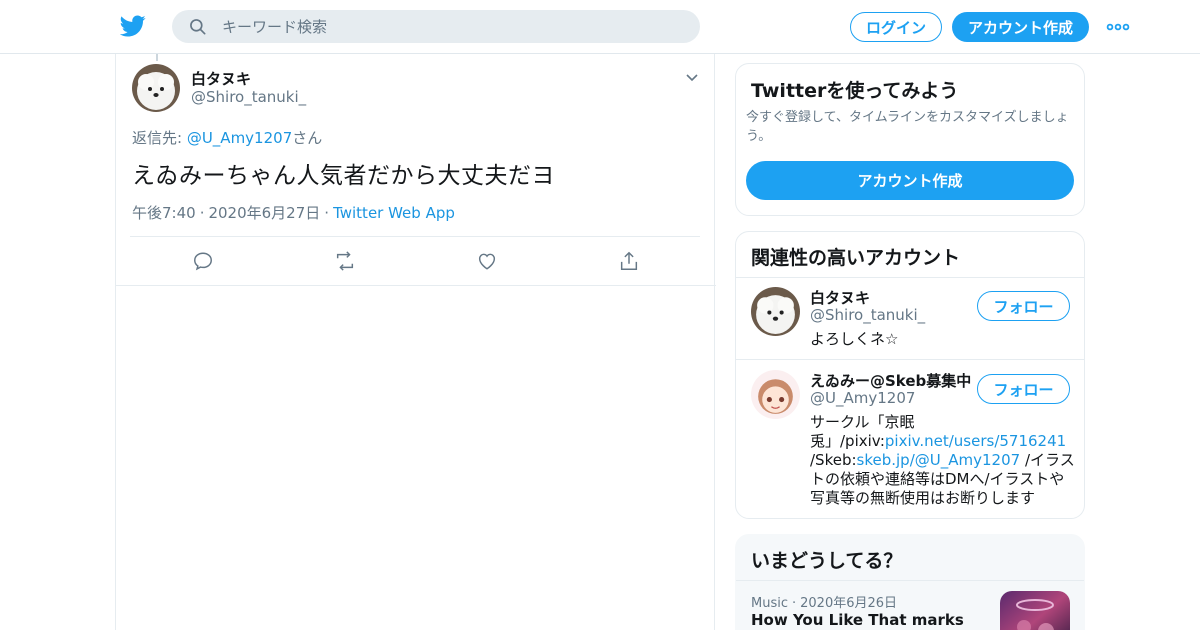 This screenshot has height=630, width=1200. I want to click on trends-title: いまどうしてる？, so click(827, 561).